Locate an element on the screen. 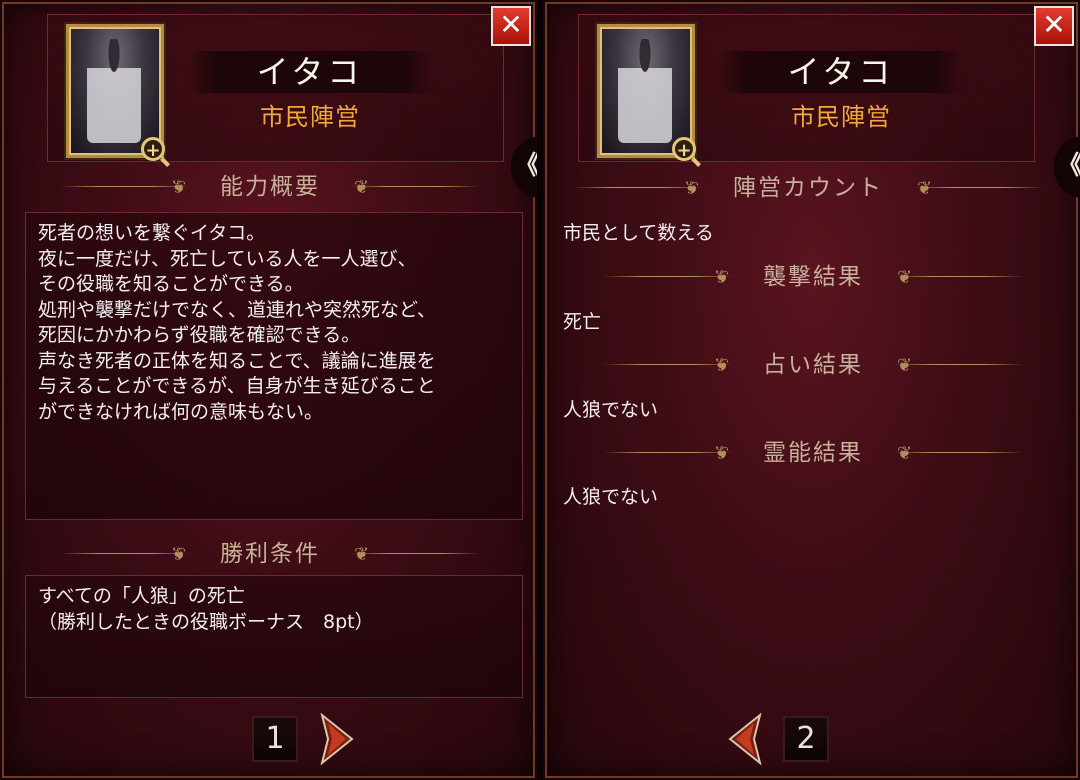  ability-title-label: 能力概要 is located at coordinates (270, 187).